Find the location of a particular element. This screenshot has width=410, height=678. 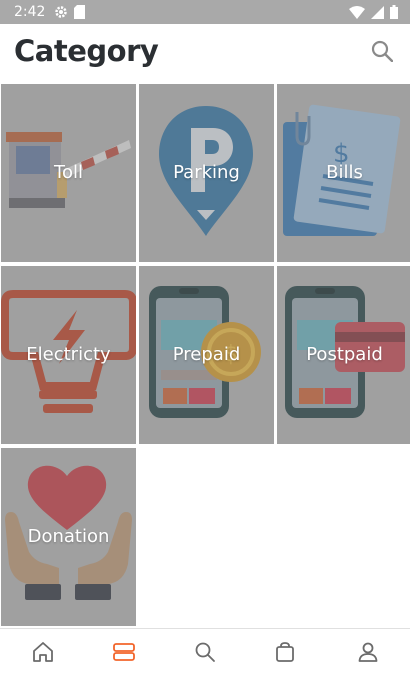

nav-home is located at coordinates (43, 654).